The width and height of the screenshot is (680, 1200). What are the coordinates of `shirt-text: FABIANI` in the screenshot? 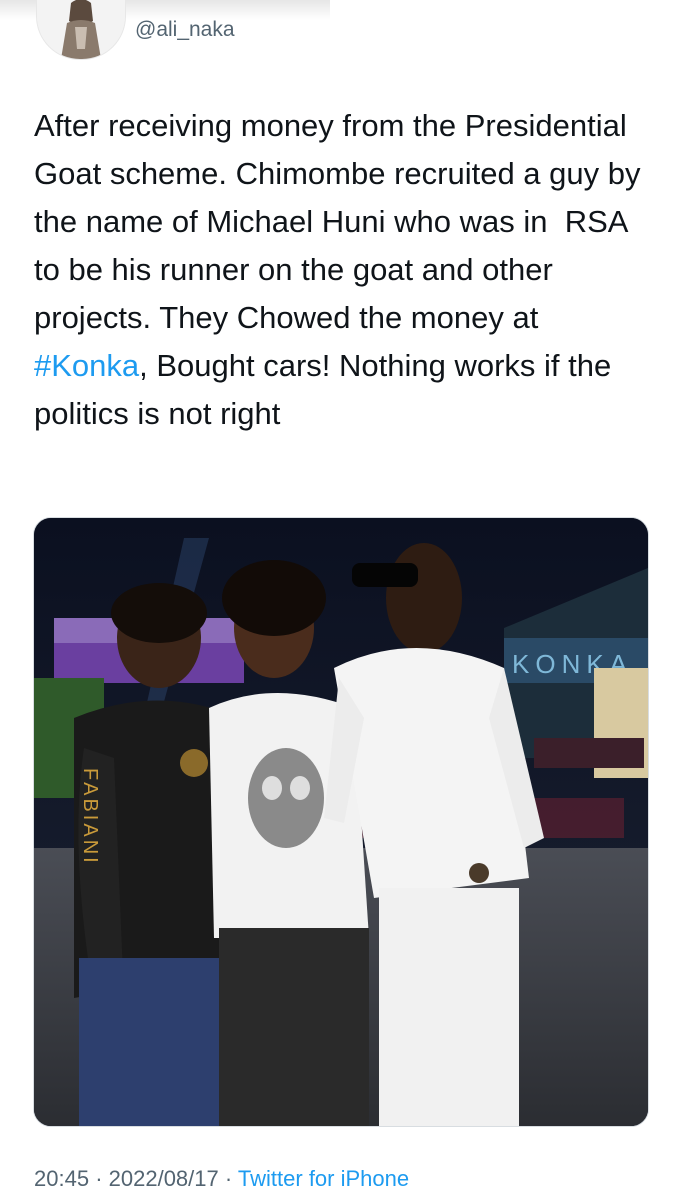 It's located at (90, 817).